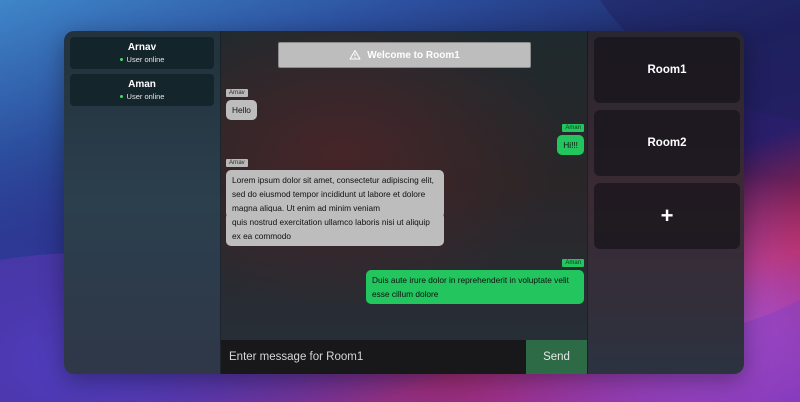  What do you see at coordinates (667, 216) in the screenshot?
I see `add-room-button: +` at bounding box center [667, 216].